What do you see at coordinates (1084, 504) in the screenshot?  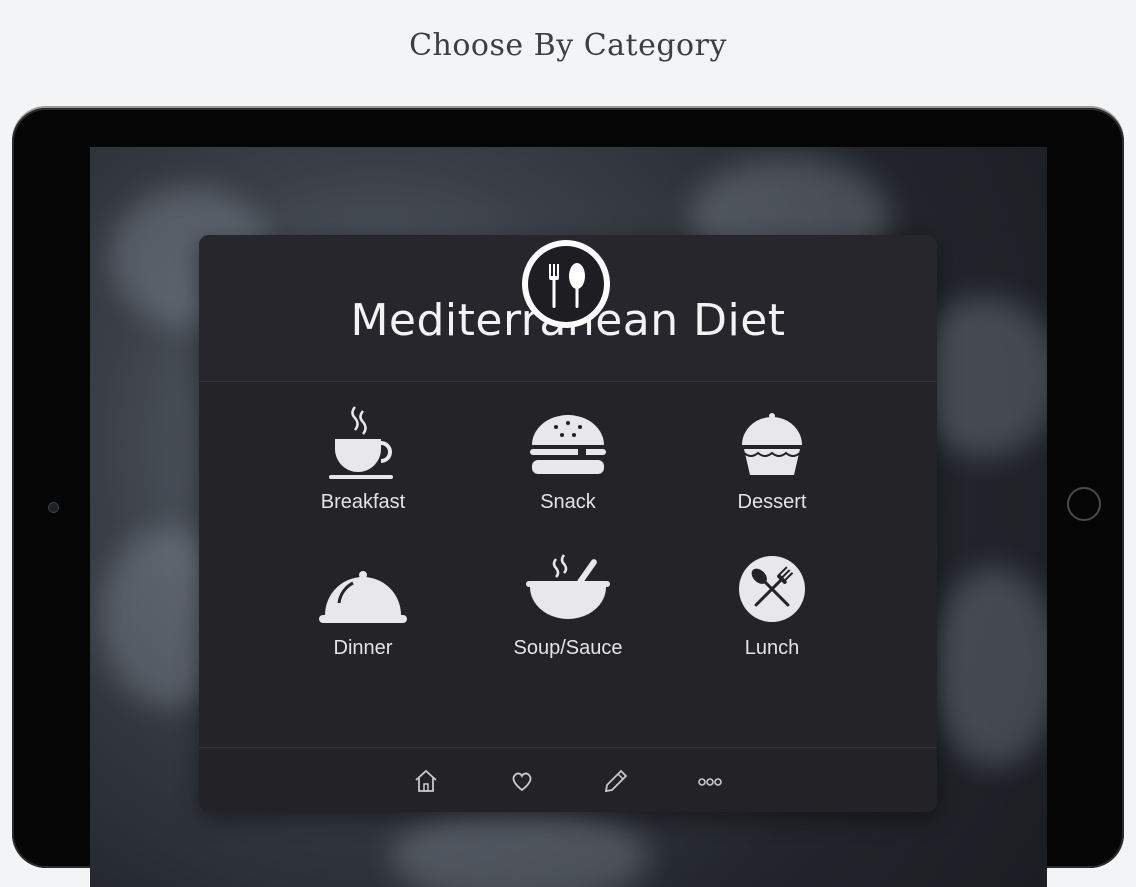 I see `home-button` at bounding box center [1084, 504].